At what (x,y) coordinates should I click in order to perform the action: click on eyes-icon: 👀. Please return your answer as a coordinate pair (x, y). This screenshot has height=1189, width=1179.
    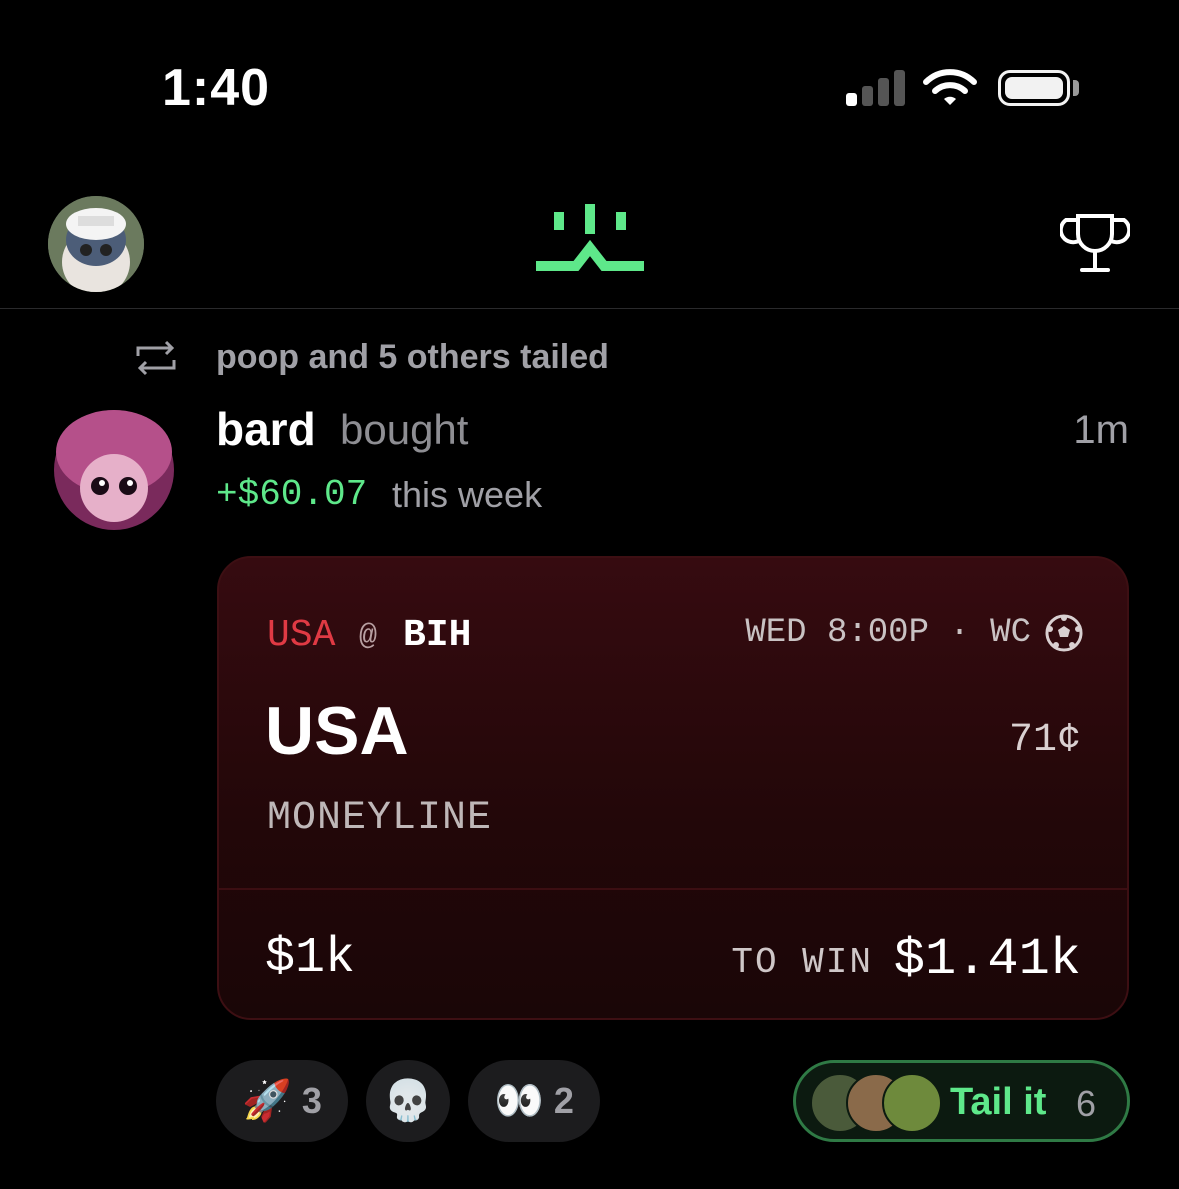
    Looking at the image, I should click on (519, 1101).